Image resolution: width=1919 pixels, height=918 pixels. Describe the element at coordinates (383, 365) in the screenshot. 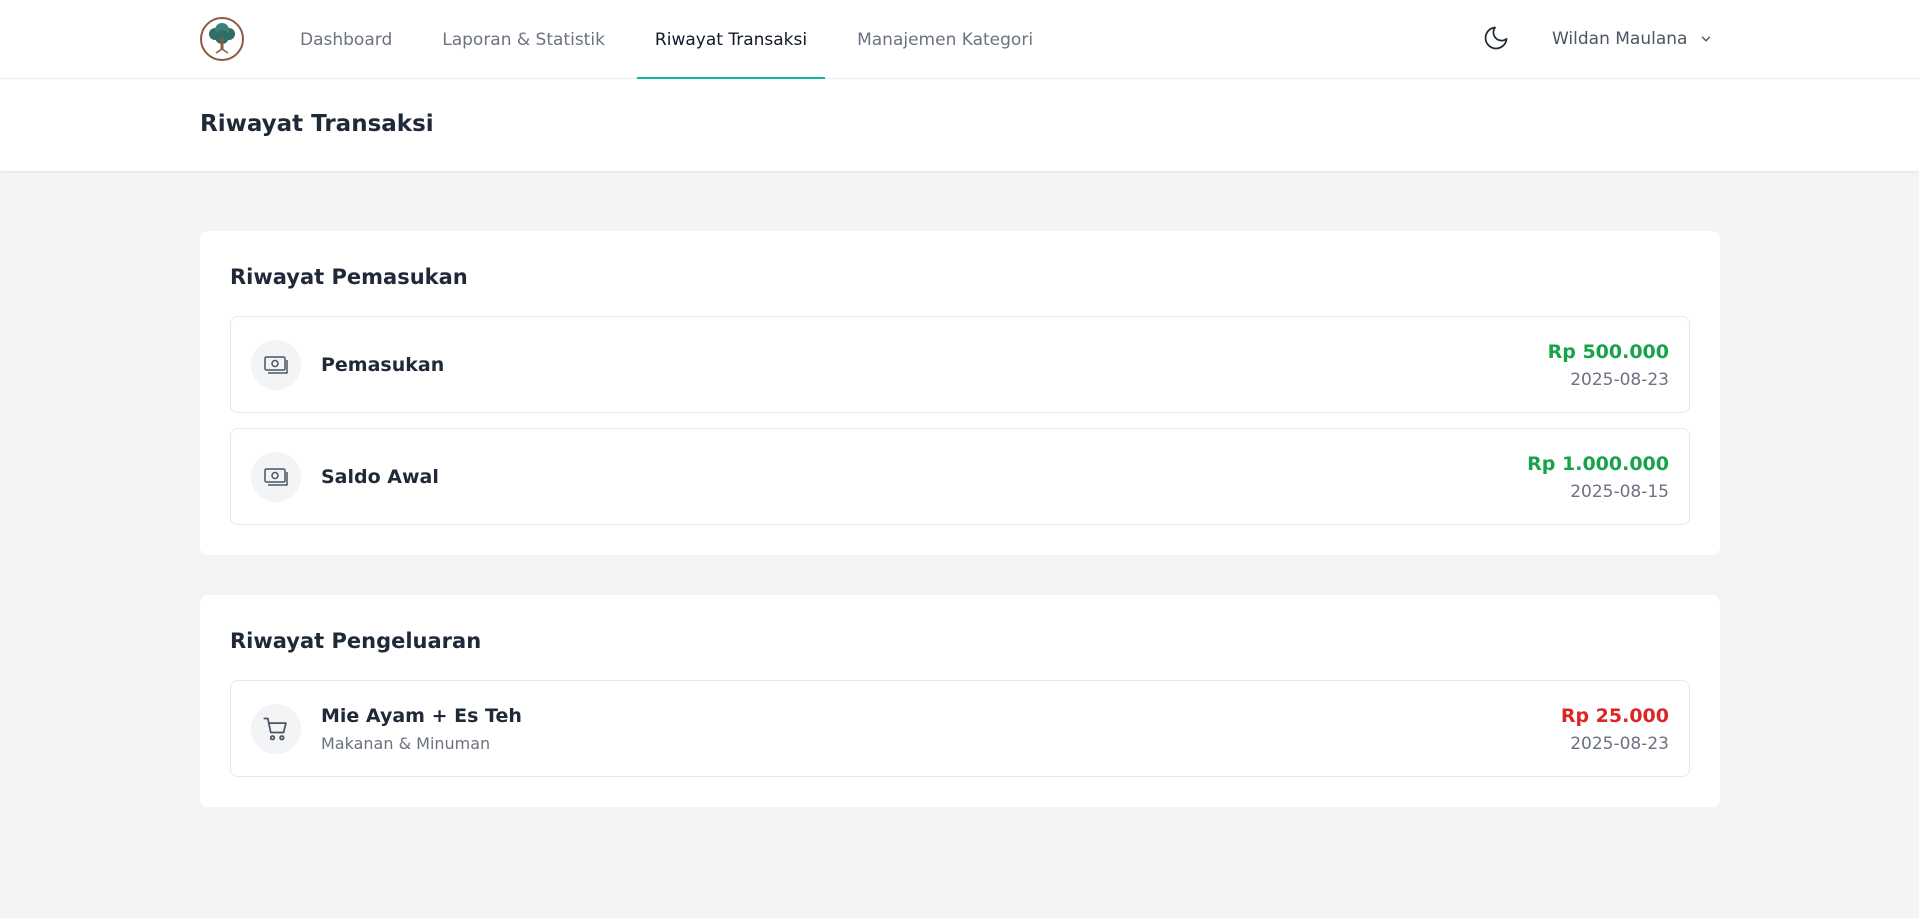

I see `transaction-name: Pemasukan` at that location.